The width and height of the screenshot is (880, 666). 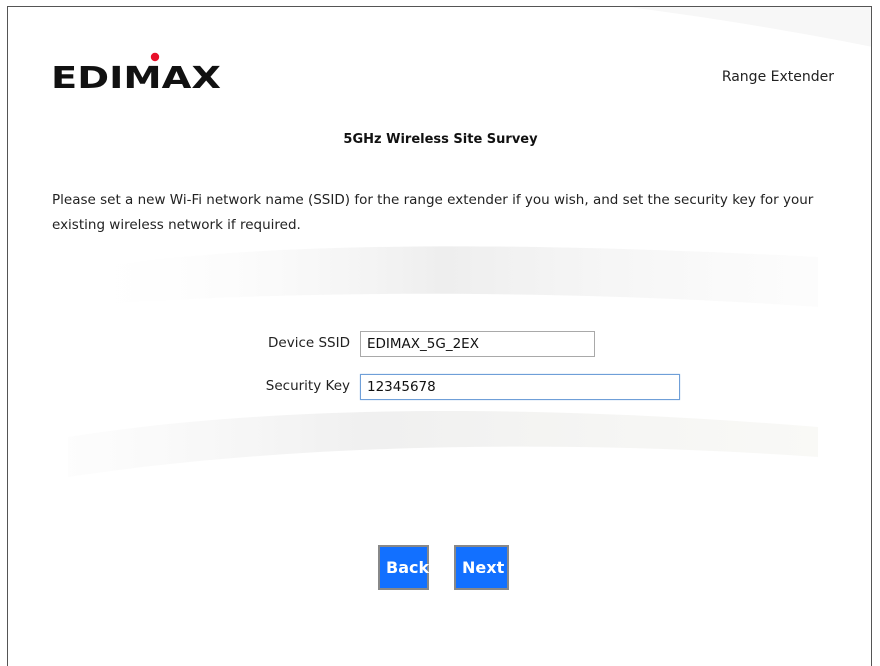 What do you see at coordinates (440, 139) in the screenshot?
I see `page-title: 5GHz Wireless Site Survey` at bounding box center [440, 139].